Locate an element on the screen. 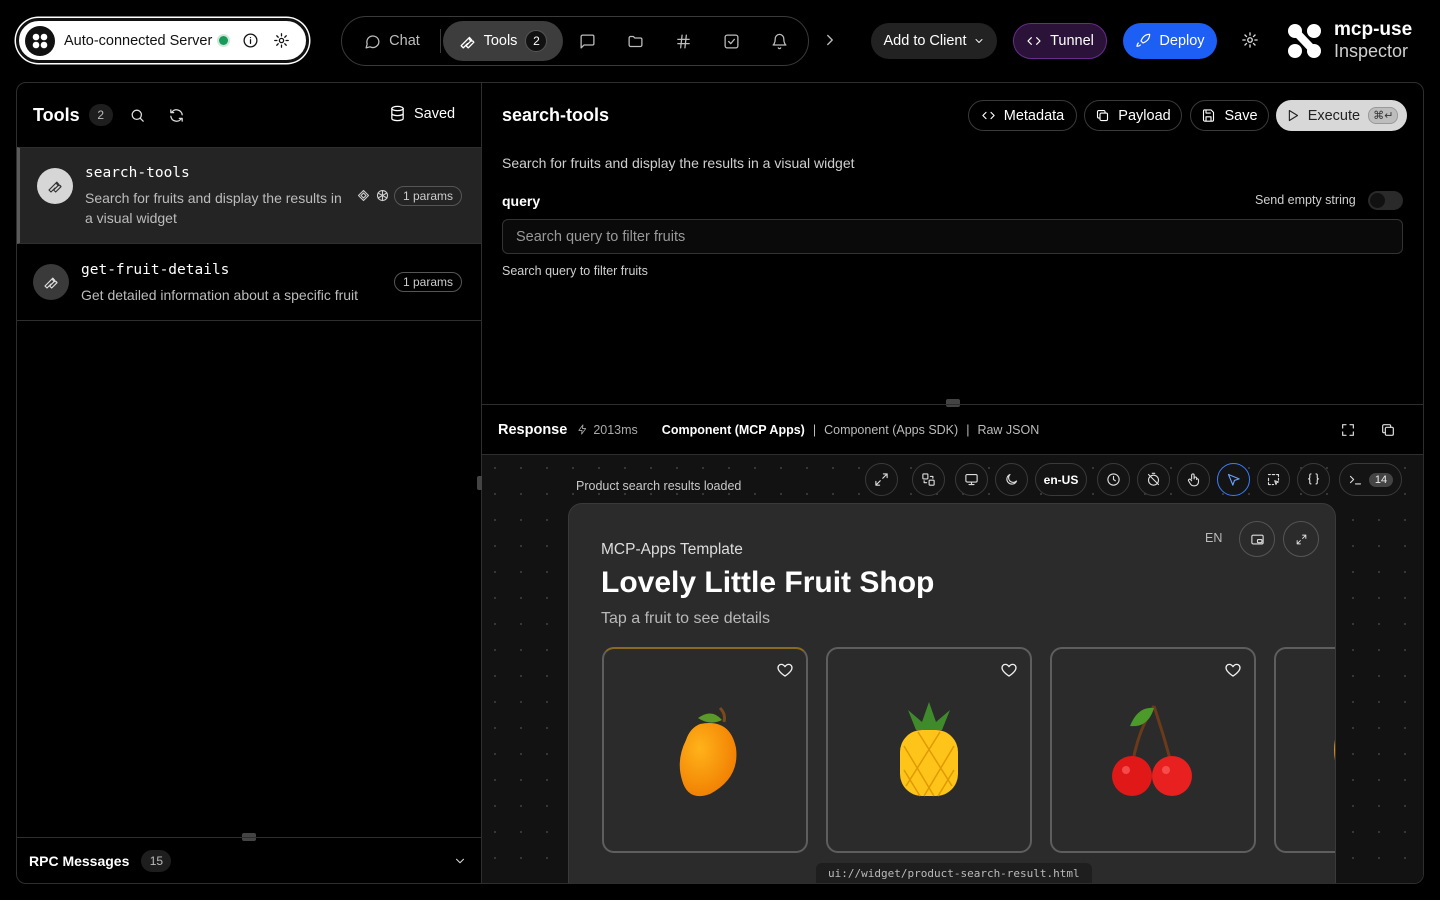 This screenshot has width=1440, height=900. cursor-icon is located at coordinates (1233, 479).